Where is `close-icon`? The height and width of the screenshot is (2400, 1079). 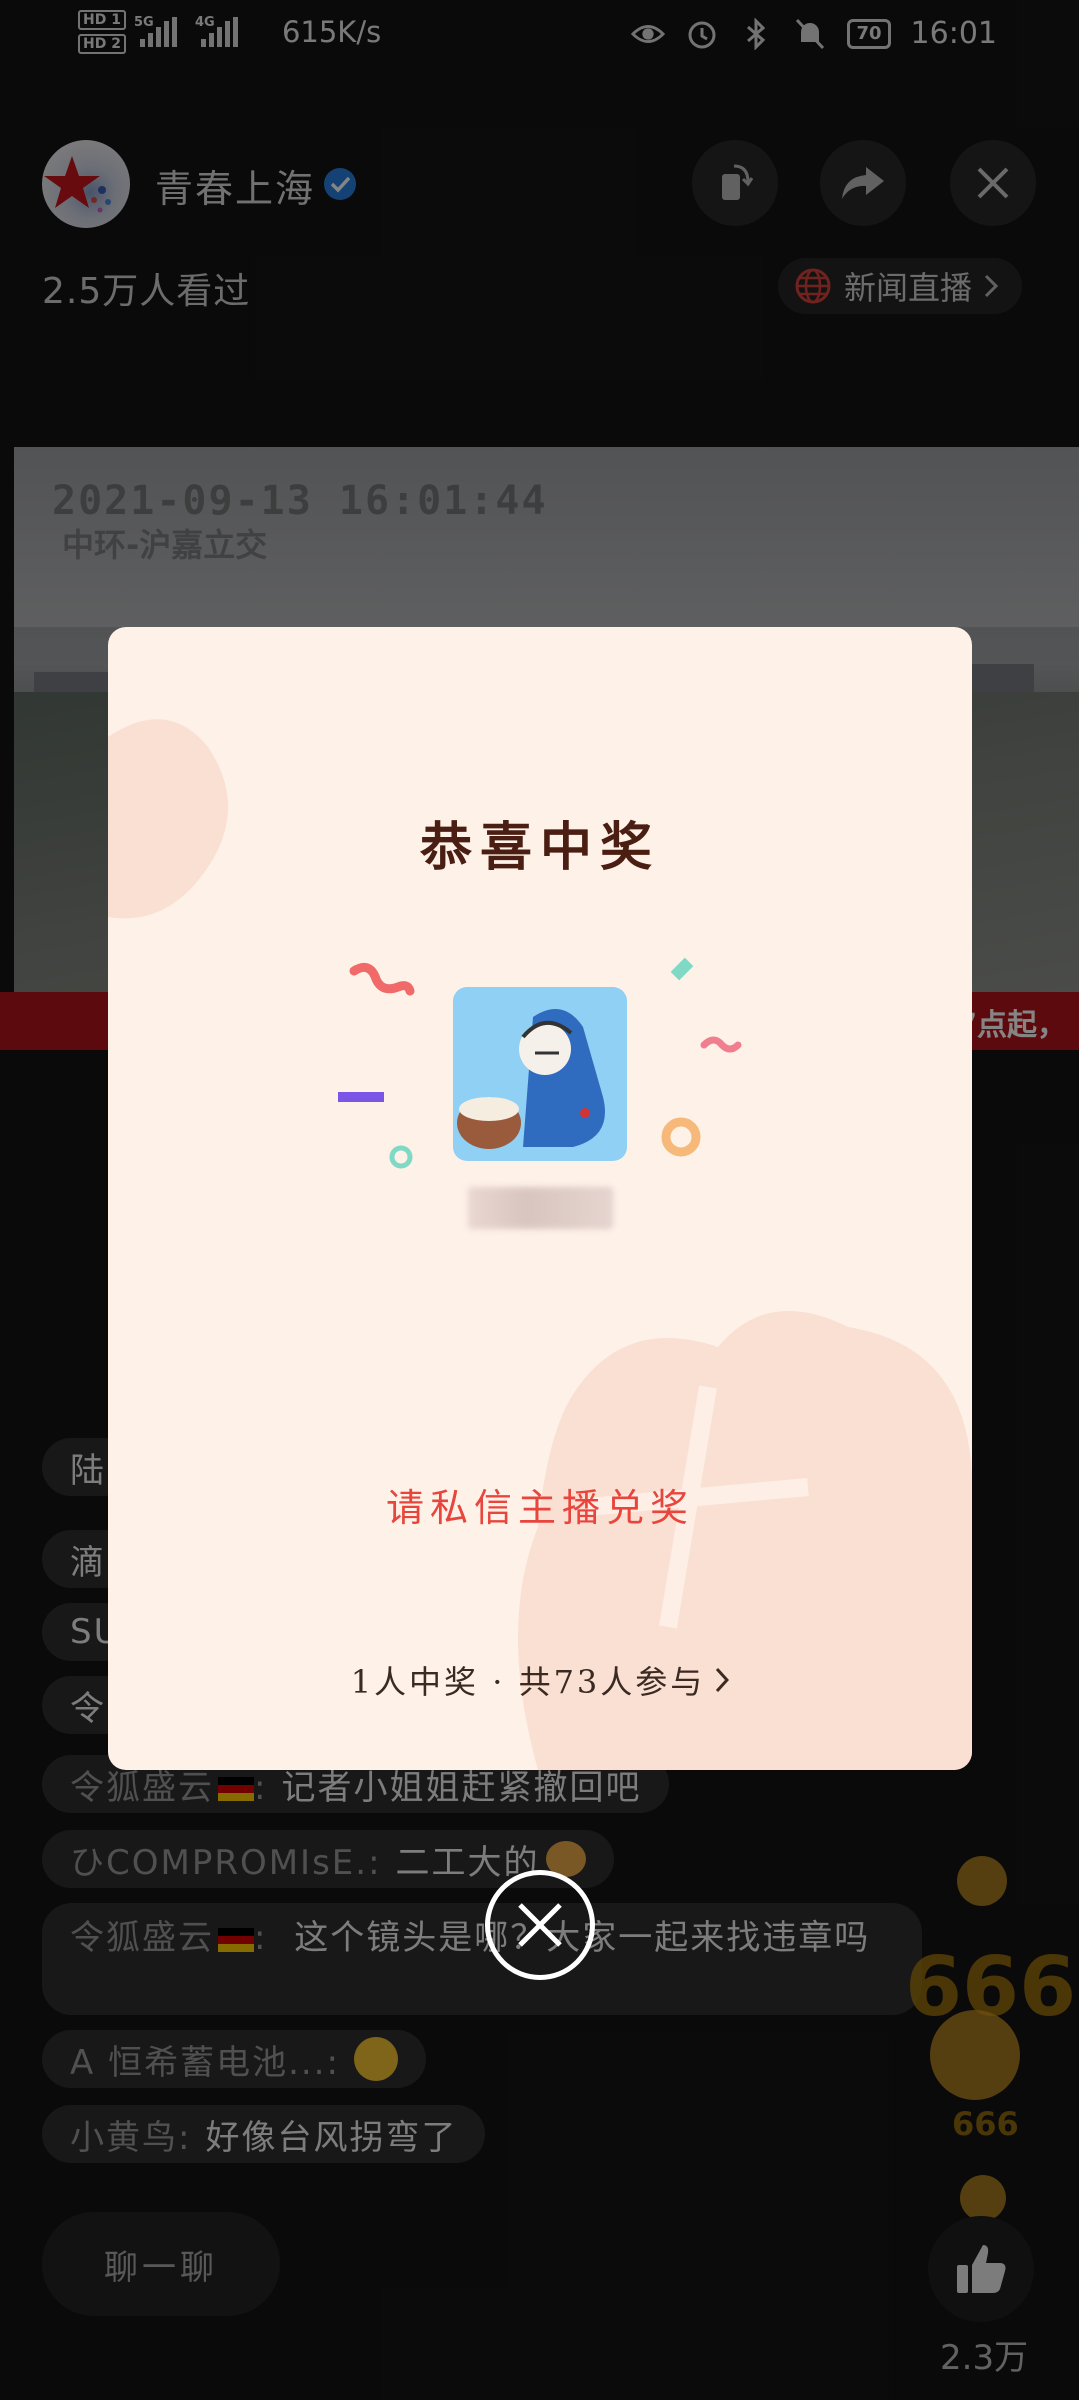 close-icon is located at coordinates (540, 1925).